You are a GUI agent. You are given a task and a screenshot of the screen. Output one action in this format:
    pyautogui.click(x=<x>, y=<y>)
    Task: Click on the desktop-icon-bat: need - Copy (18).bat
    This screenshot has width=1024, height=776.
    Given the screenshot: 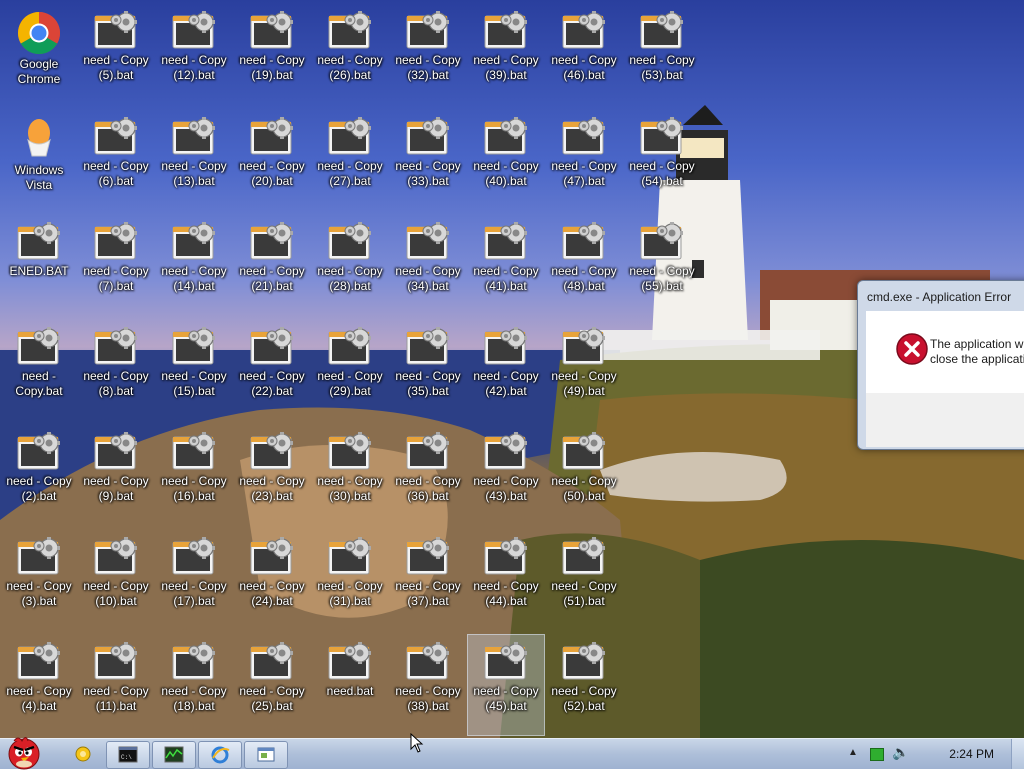 What is the action you would take?
    pyautogui.click(x=194, y=685)
    